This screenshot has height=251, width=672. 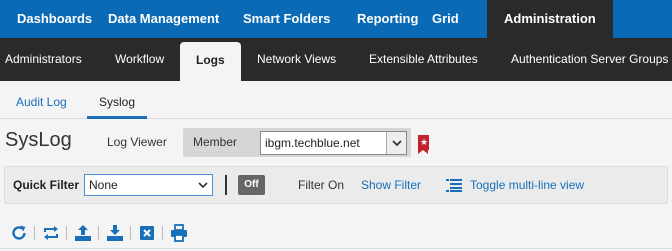 What do you see at coordinates (117, 100) in the screenshot?
I see `tab-syslog: Syslog` at bounding box center [117, 100].